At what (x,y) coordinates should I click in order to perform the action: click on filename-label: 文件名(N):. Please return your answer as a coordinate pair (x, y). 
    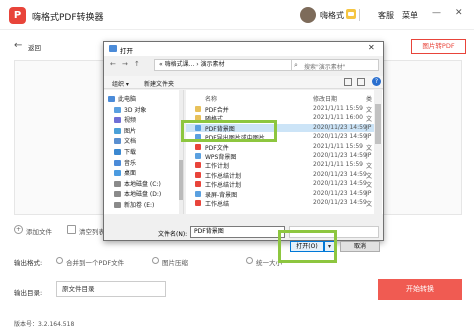
    Looking at the image, I should click on (173, 234).